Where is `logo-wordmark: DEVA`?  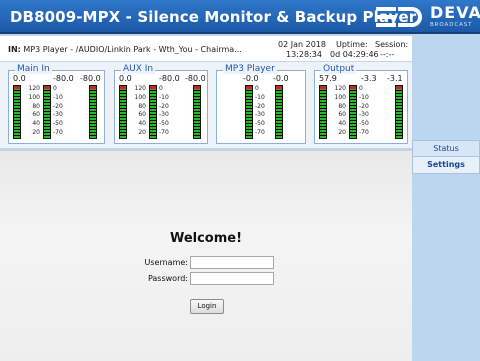
logo-wordmark: DEVA is located at coordinates (455, 12).